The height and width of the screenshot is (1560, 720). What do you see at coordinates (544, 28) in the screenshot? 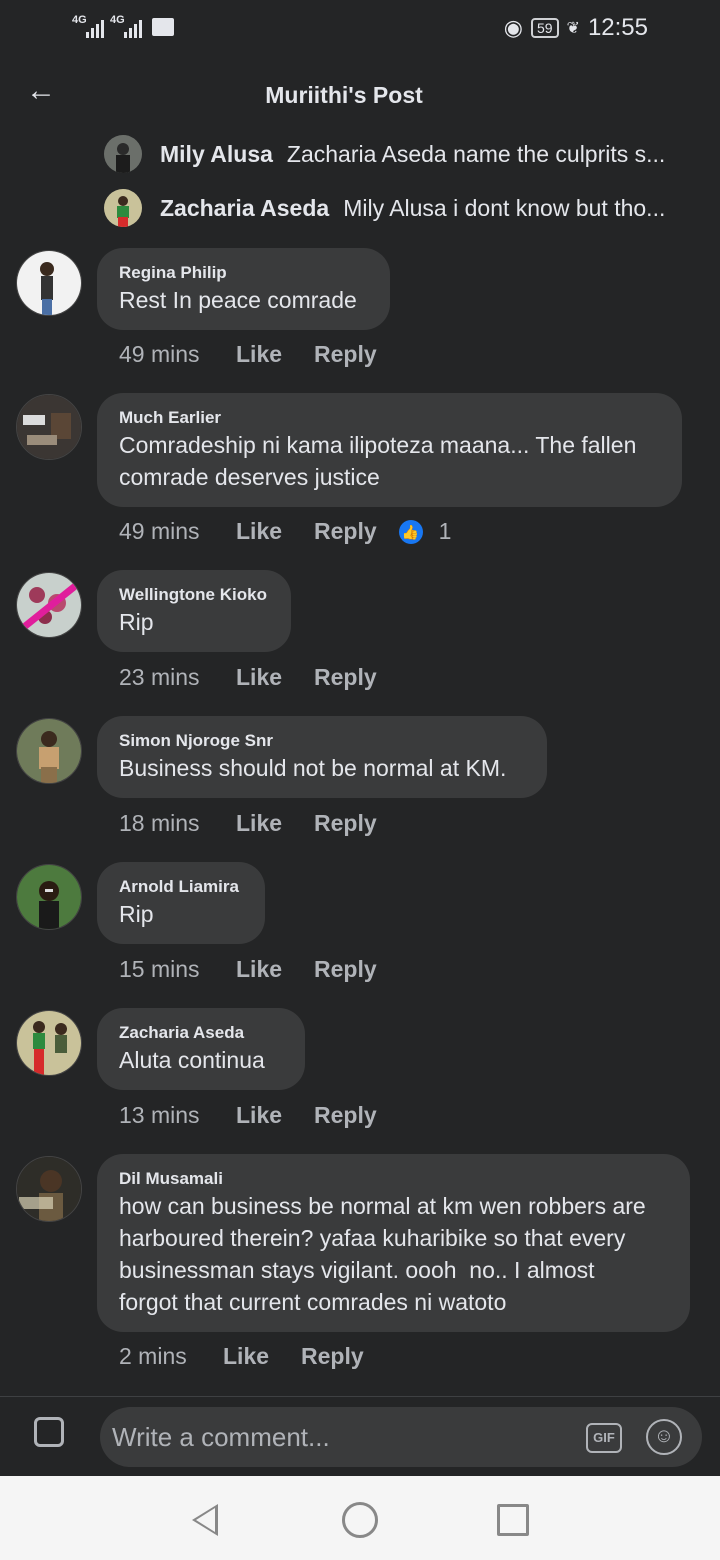
I see `battery-icon: 59` at bounding box center [544, 28].